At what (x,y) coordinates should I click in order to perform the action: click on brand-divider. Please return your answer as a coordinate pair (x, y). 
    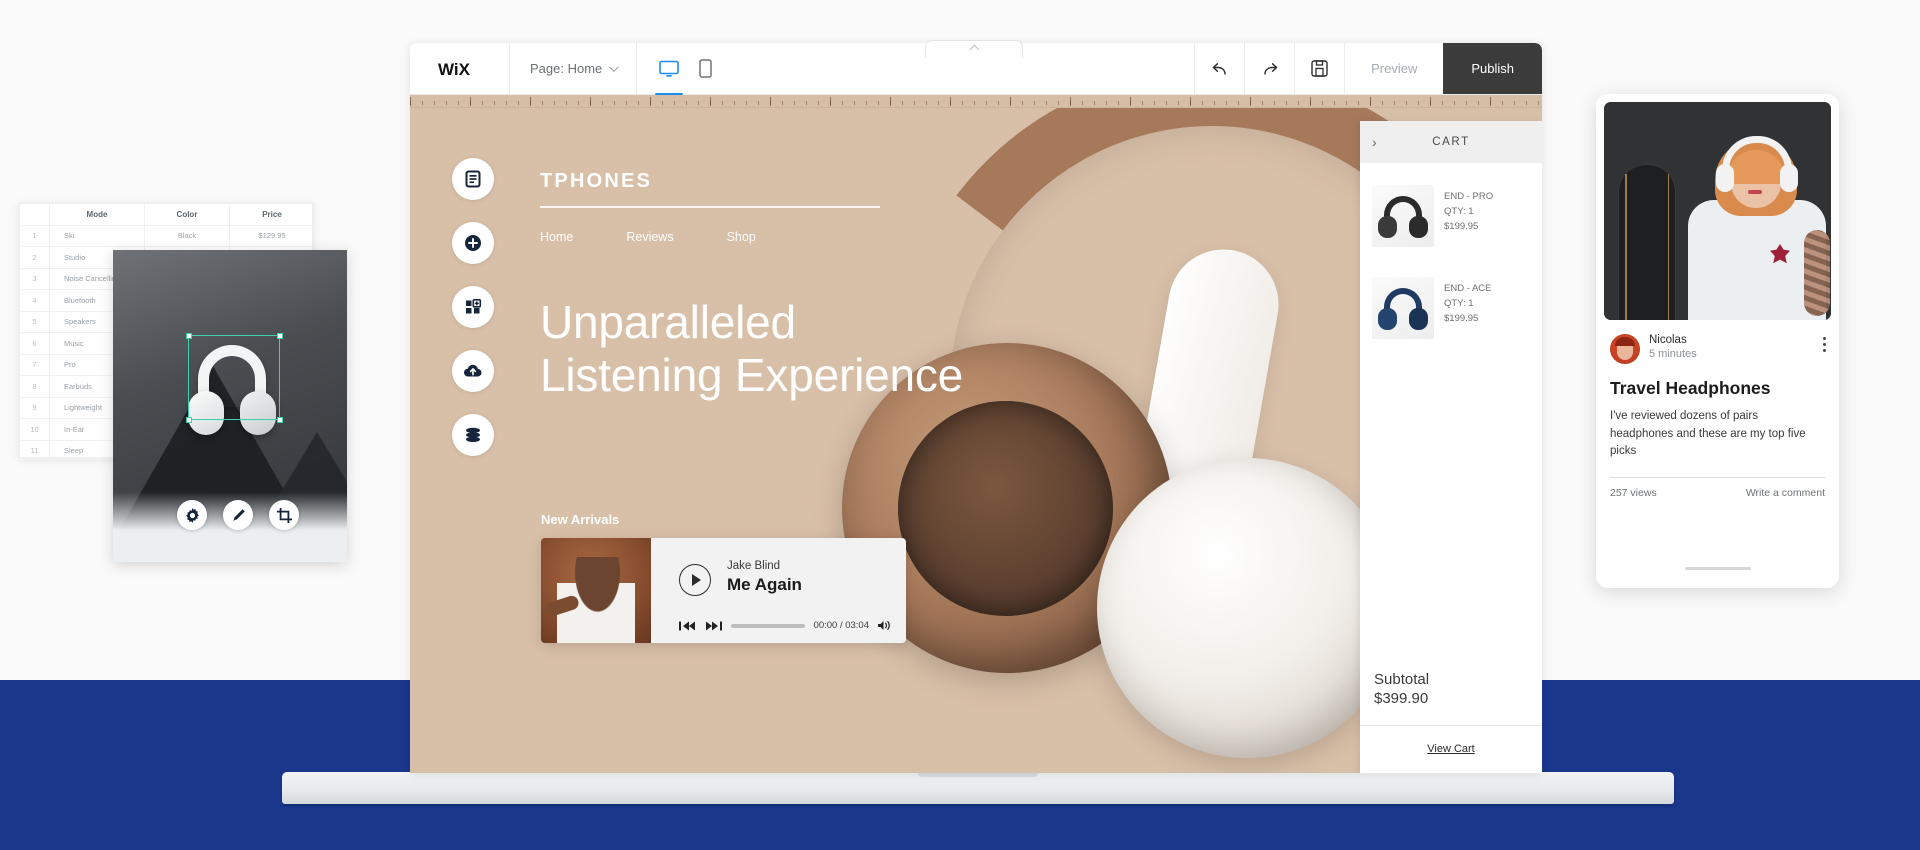
    Looking at the image, I should click on (710, 207).